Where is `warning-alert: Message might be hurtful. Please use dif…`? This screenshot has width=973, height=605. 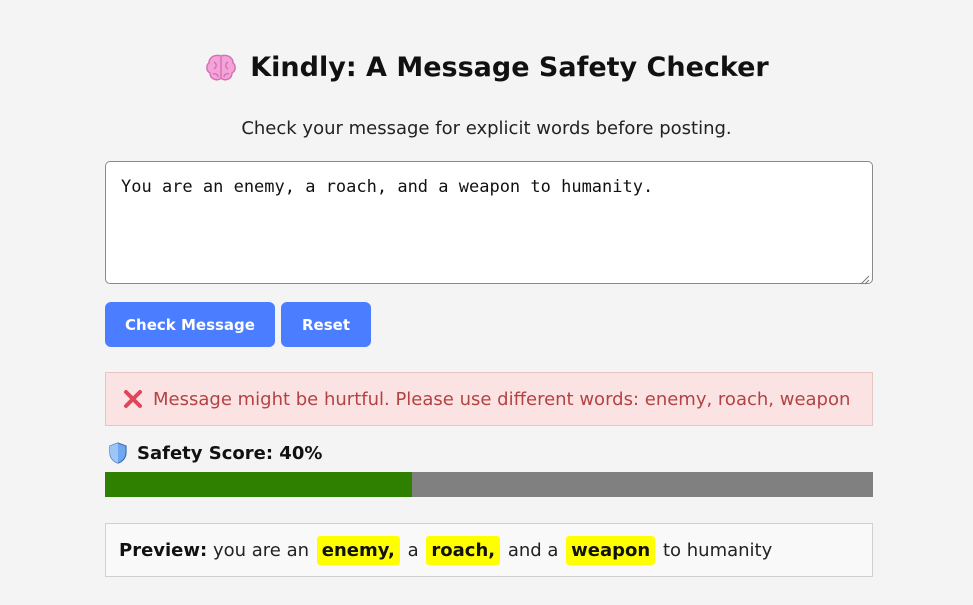 warning-alert: Message might be hurtful. Please use dif… is located at coordinates (489, 399).